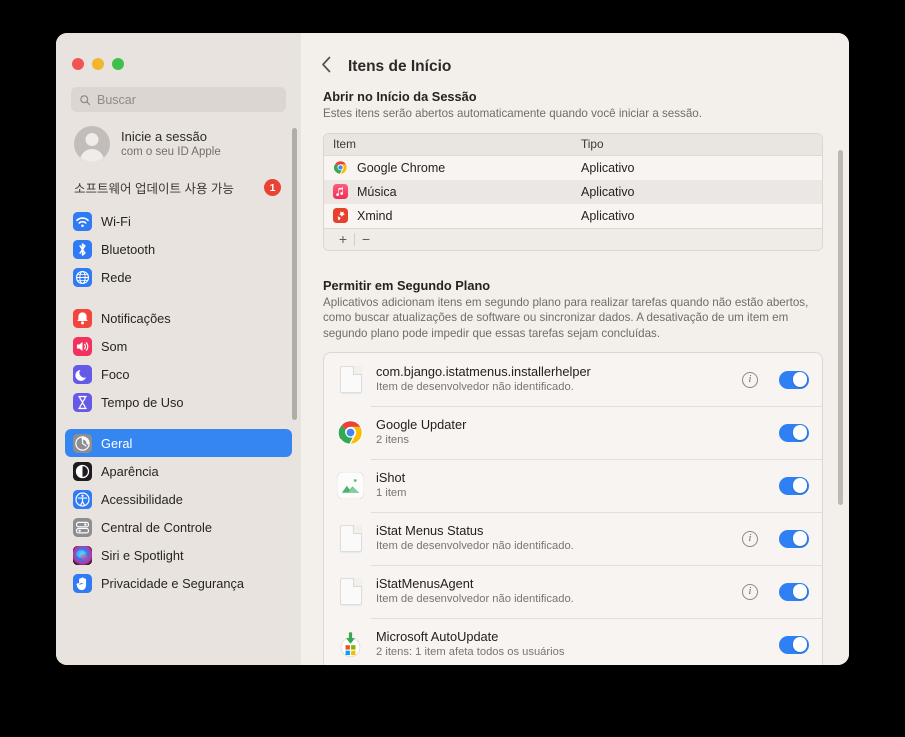 The image size is (905, 737). What do you see at coordinates (118, 64) in the screenshot?
I see `zoom-button` at bounding box center [118, 64].